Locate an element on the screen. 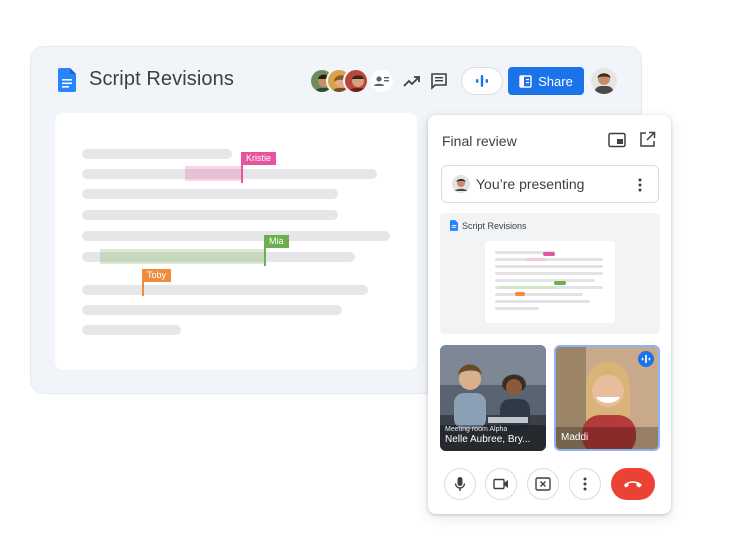 This screenshot has width=730, height=546. camera-icon is located at coordinates (500, 484).